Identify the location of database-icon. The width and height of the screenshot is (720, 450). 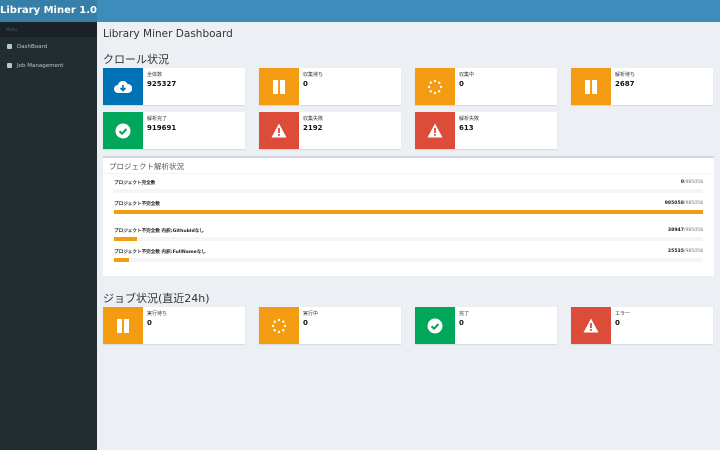
(9, 65).